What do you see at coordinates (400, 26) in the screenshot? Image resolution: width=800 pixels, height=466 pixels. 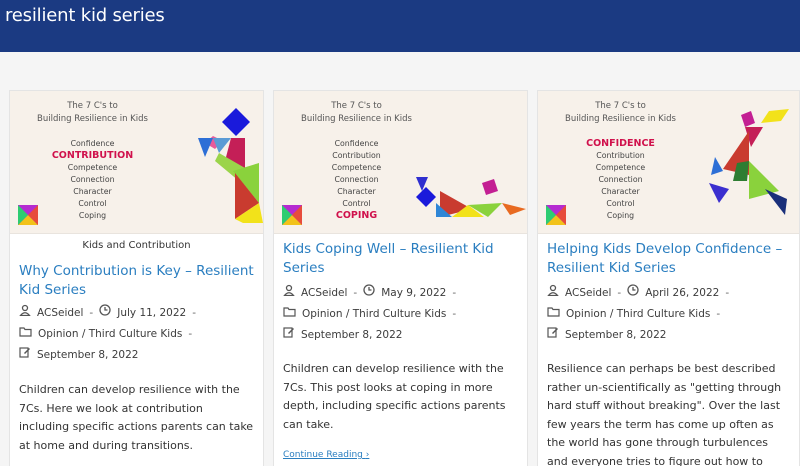 I see `site-header: resilient kid series` at bounding box center [400, 26].